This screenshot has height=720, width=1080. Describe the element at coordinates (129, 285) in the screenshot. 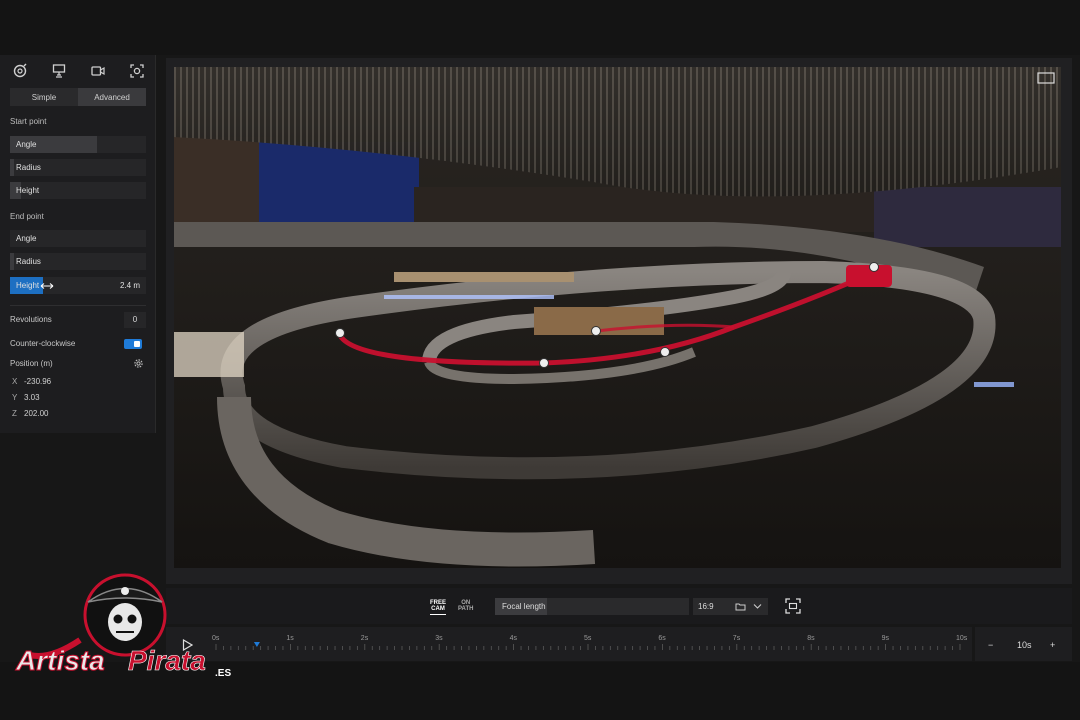

I see `slider-value: 2.4 m` at that location.